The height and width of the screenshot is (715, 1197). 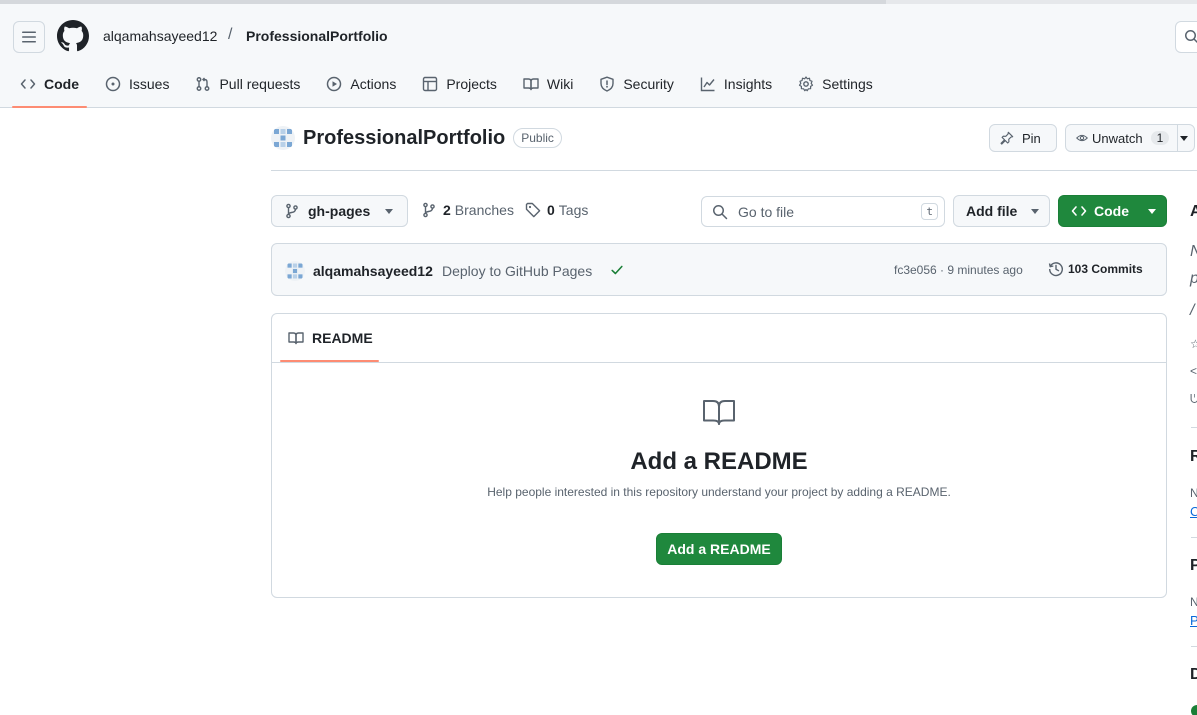 I want to click on tab-projects: Projects, so click(x=459, y=84).